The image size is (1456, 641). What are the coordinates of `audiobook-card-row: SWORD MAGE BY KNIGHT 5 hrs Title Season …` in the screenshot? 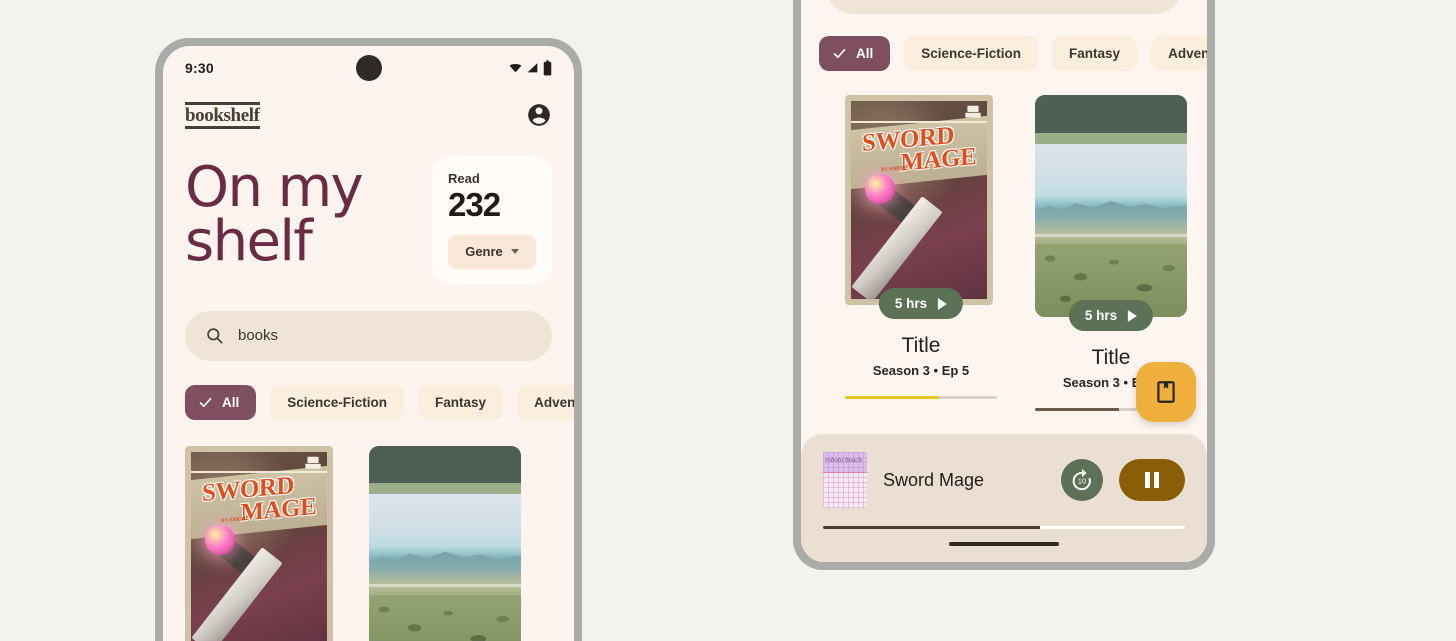 It's located at (1004, 241).